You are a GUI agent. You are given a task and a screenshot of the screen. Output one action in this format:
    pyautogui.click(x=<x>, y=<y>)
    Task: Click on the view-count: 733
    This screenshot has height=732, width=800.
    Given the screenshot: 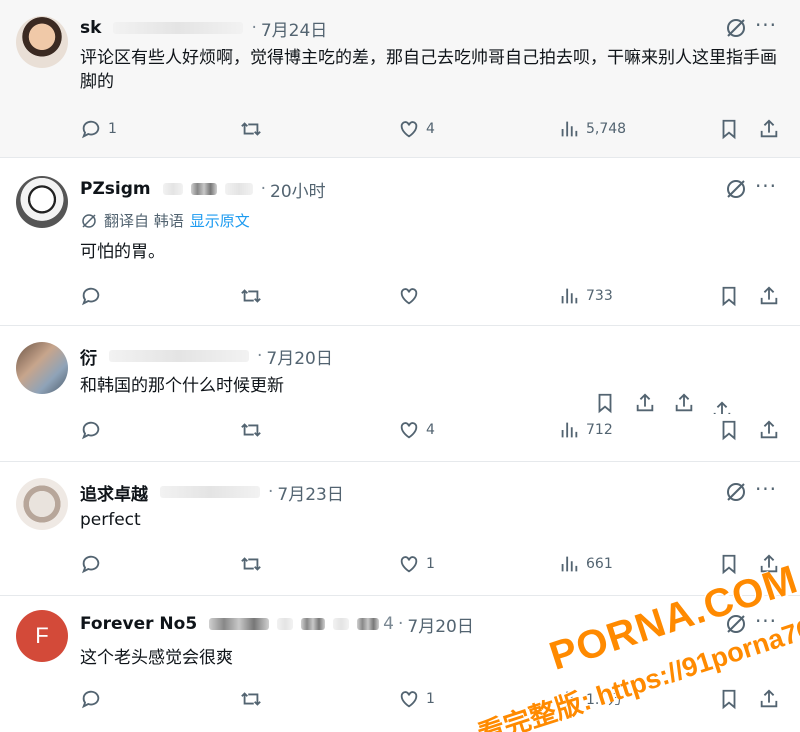 What is the action you would take?
    pyautogui.click(x=599, y=296)
    